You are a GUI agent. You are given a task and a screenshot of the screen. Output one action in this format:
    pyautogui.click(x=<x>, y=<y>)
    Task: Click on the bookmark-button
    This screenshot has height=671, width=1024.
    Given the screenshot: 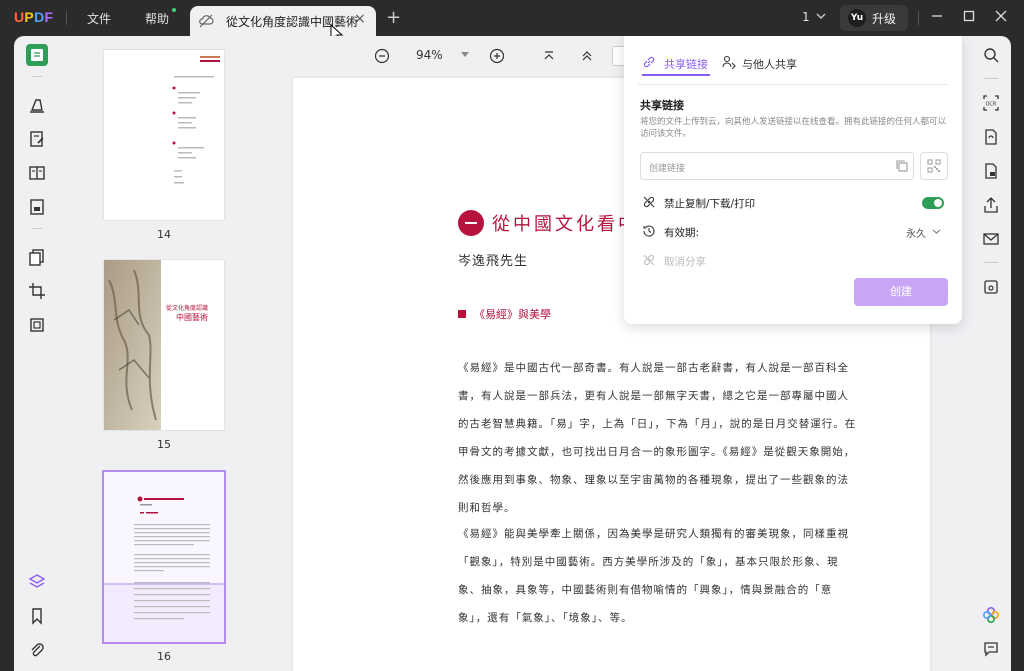 What is the action you would take?
    pyautogui.click(x=37, y=616)
    